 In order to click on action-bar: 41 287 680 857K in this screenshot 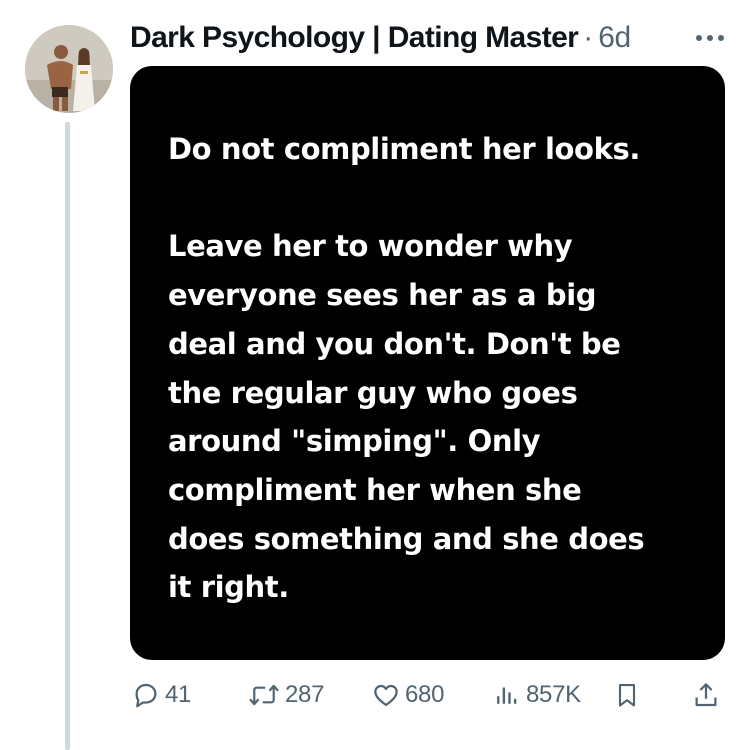, I will do `click(375, 695)`.